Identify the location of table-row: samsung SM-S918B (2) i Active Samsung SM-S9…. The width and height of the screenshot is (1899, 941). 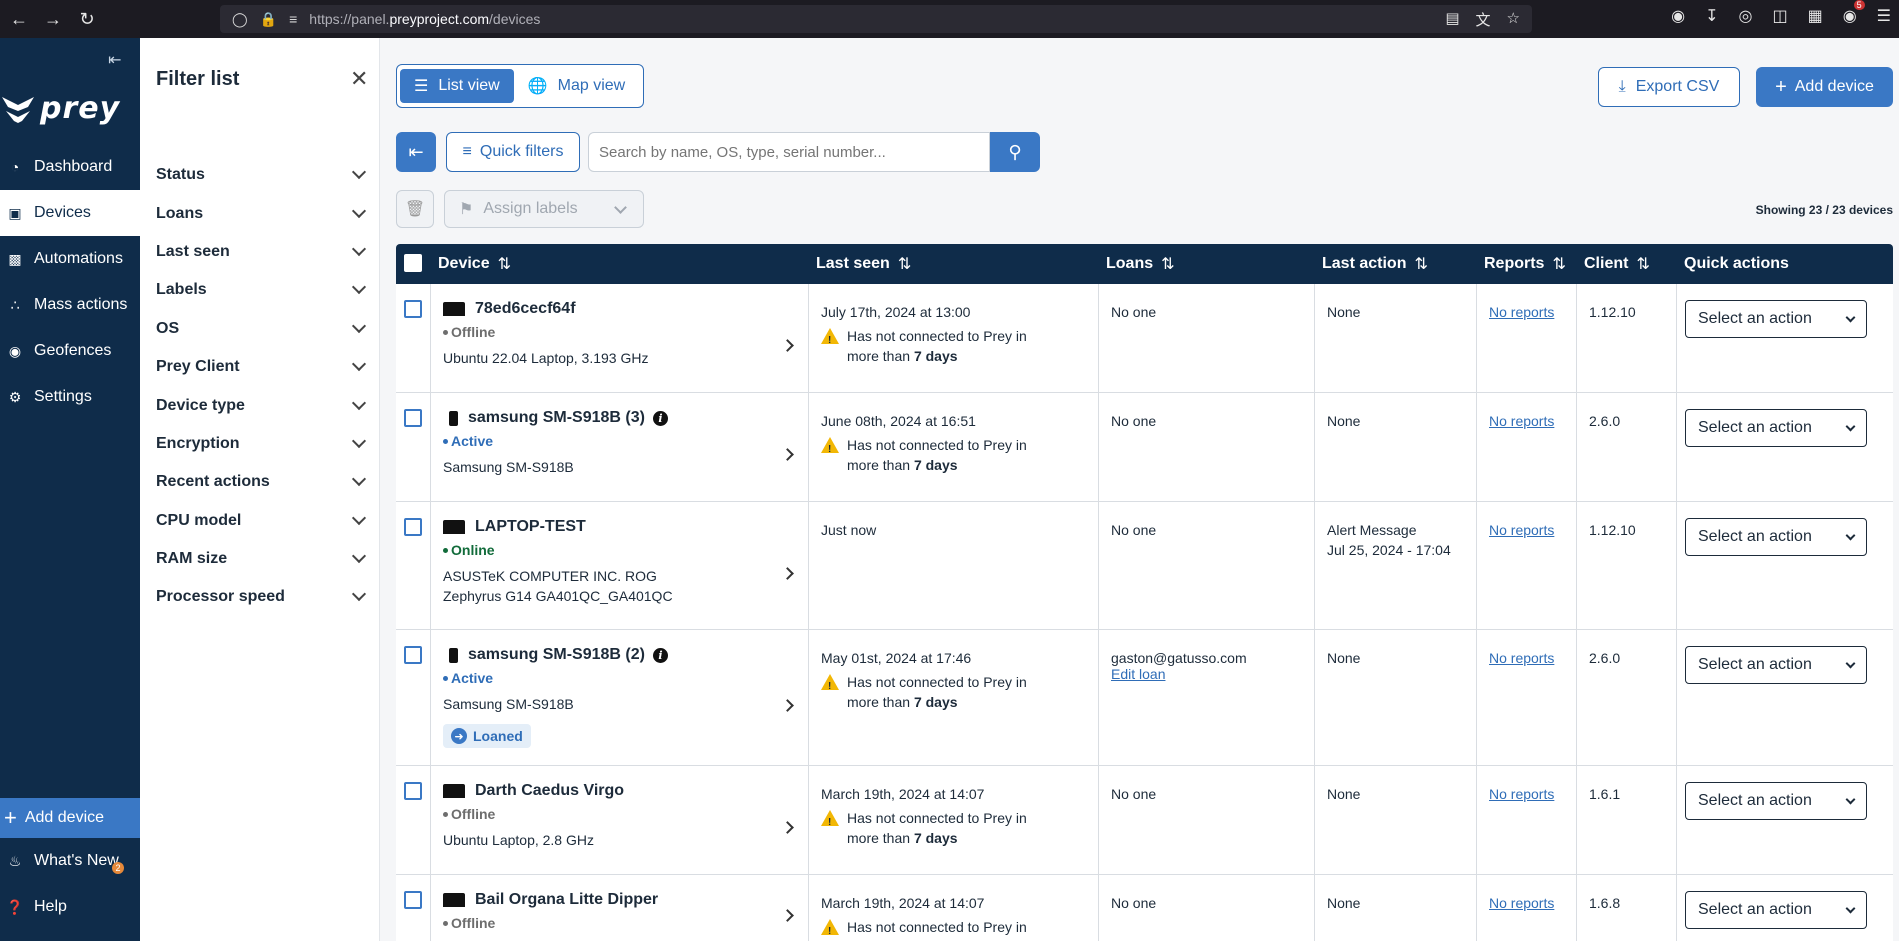
(1144, 698).